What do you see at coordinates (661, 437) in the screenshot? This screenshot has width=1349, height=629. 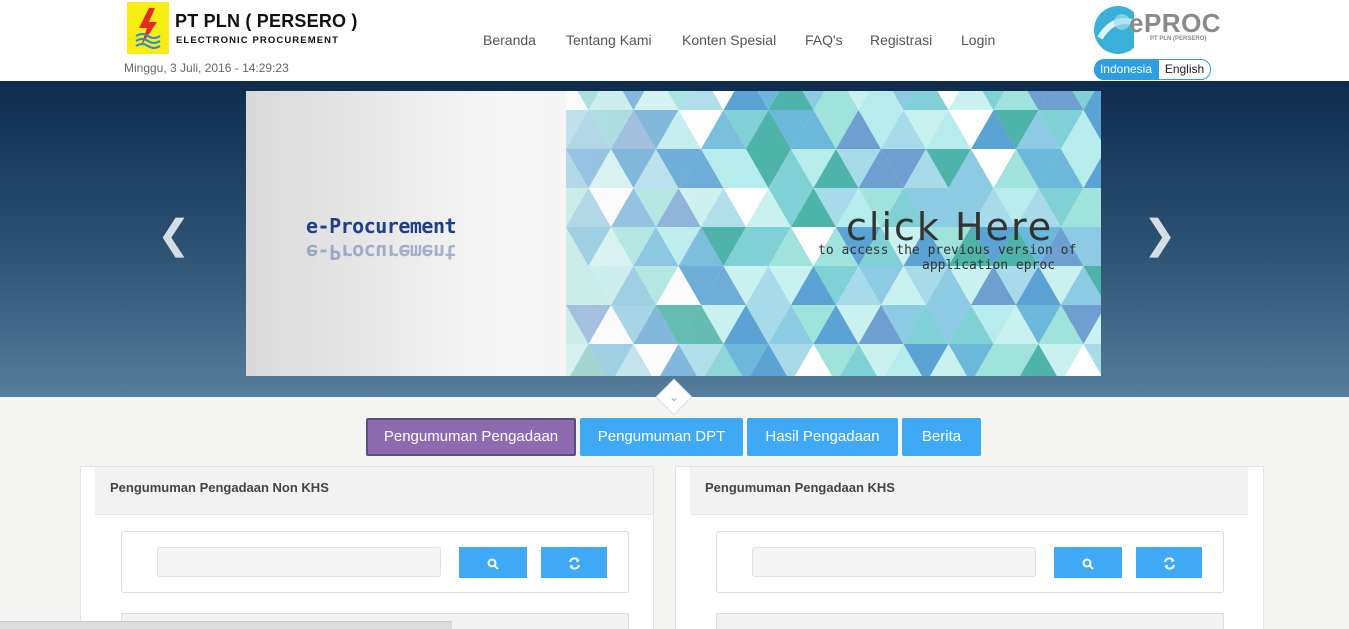 I see `tab-pengumuman-dpt: Pengumuman DPT` at bounding box center [661, 437].